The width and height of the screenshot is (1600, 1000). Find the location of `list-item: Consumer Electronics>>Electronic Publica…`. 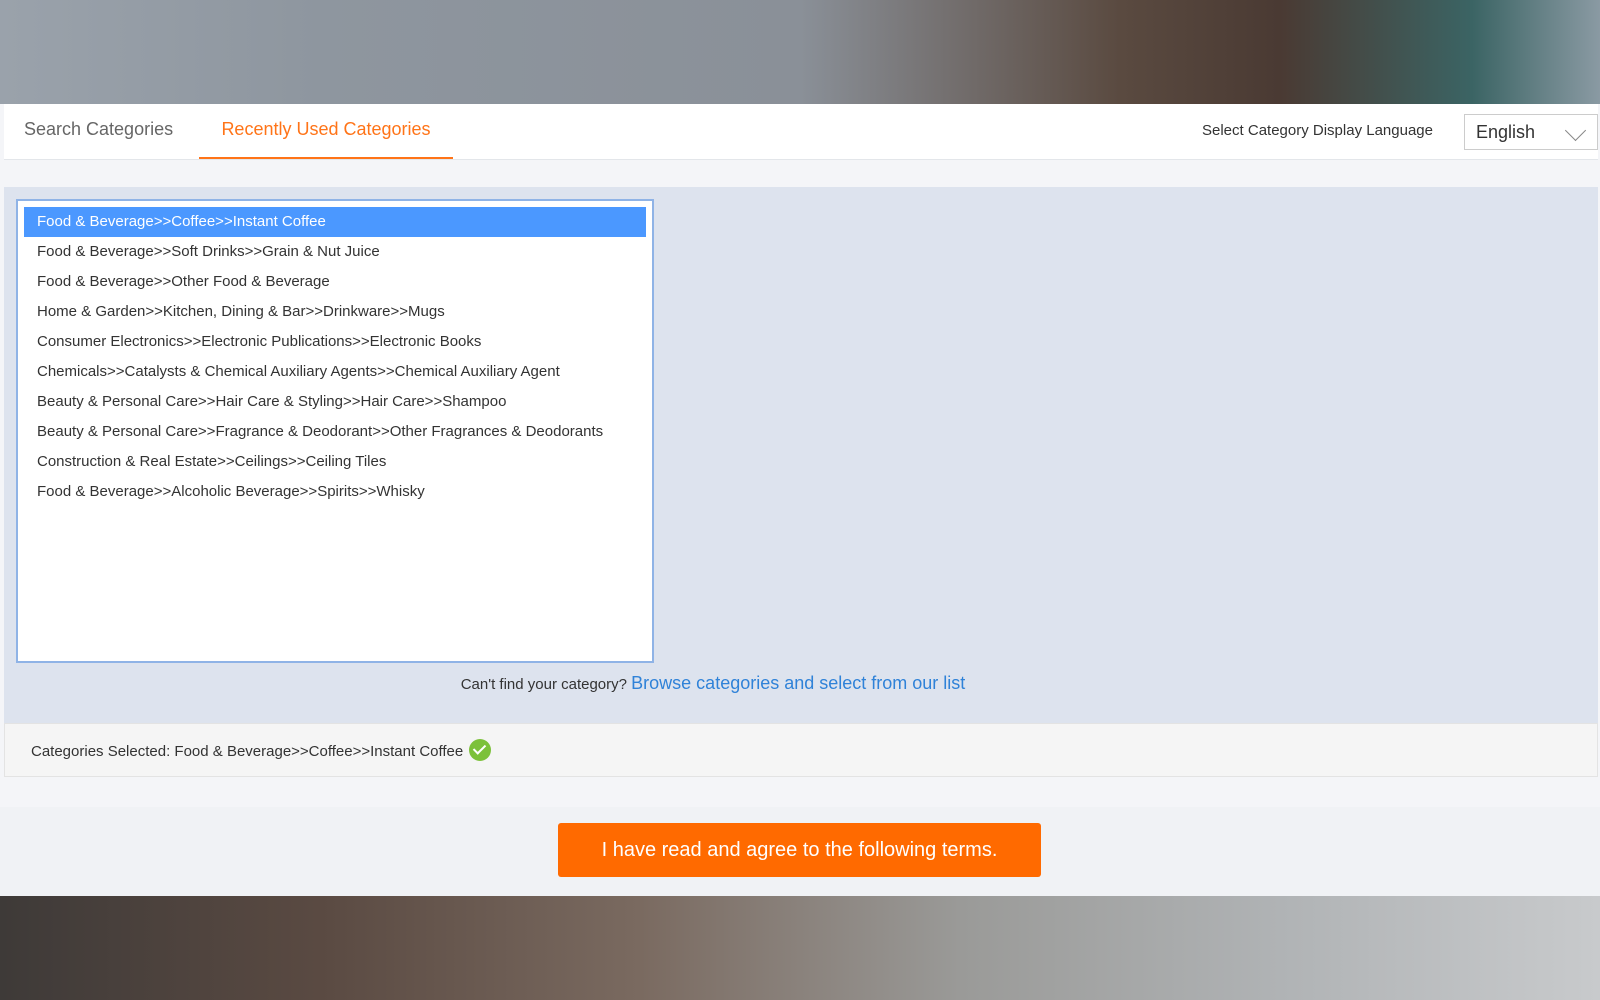

list-item: Consumer Electronics>>Electronic Publica… is located at coordinates (335, 342).